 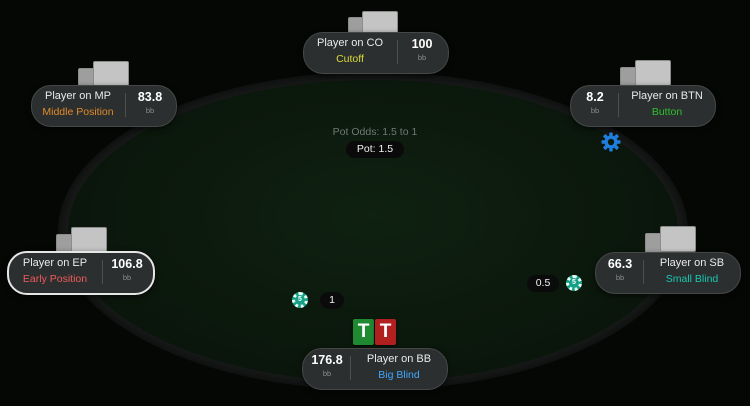 I want to click on stack-amount: 8.2, so click(x=595, y=97).